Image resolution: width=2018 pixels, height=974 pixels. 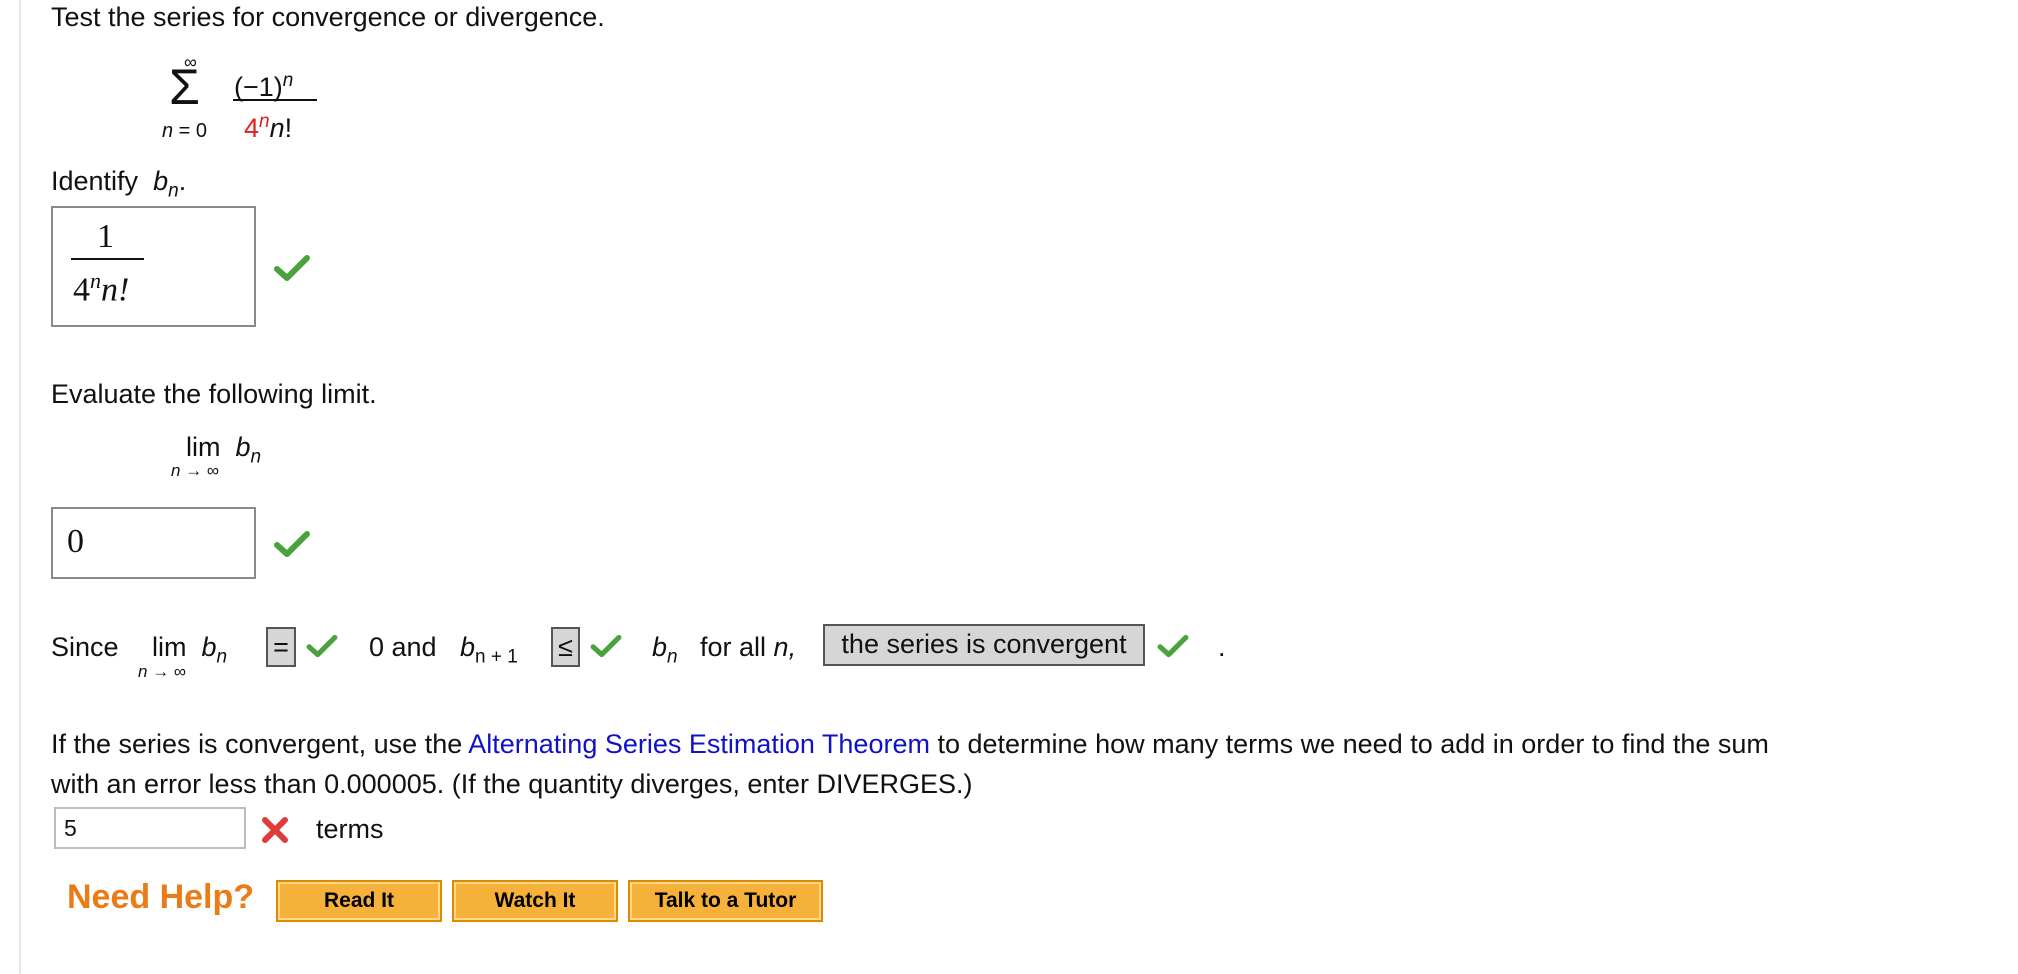 What do you see at coordinates (565, 647) in the screenshot?
I see `less-equal-select: ≤` at bounding box center [565, 647].